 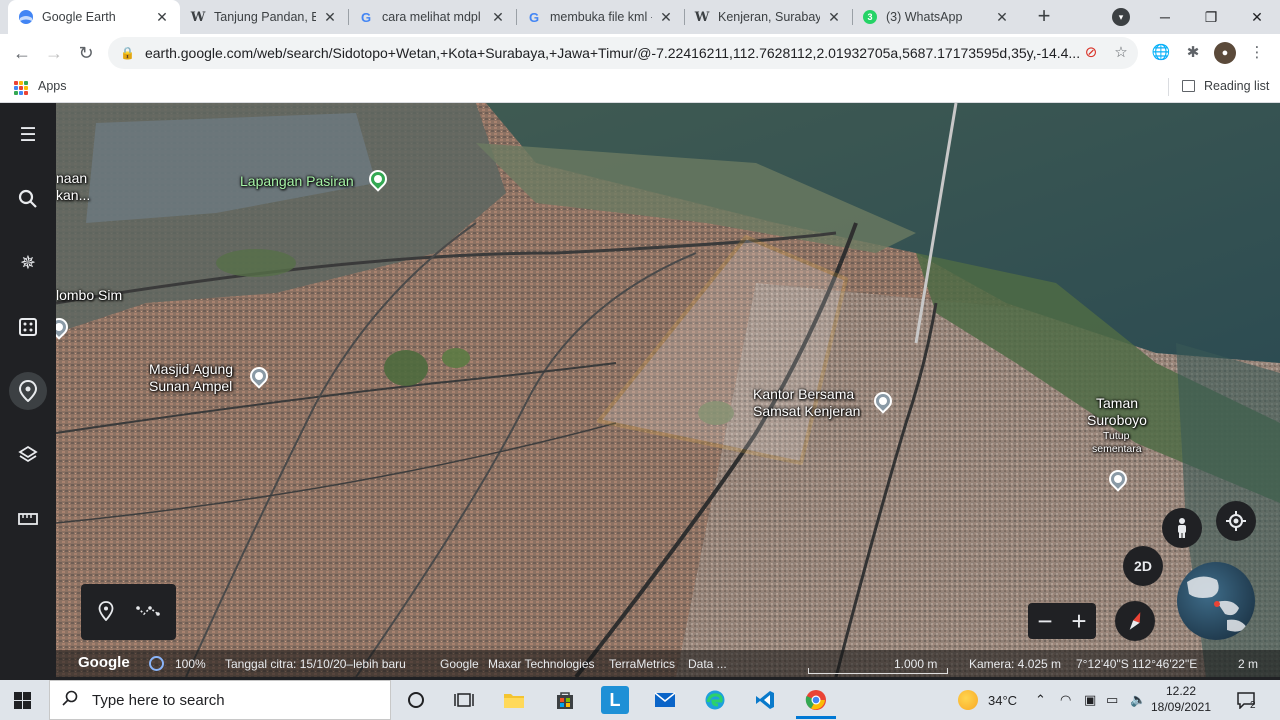 I want to click on translate-icon: 🌐, so click(x=1161, y=53).